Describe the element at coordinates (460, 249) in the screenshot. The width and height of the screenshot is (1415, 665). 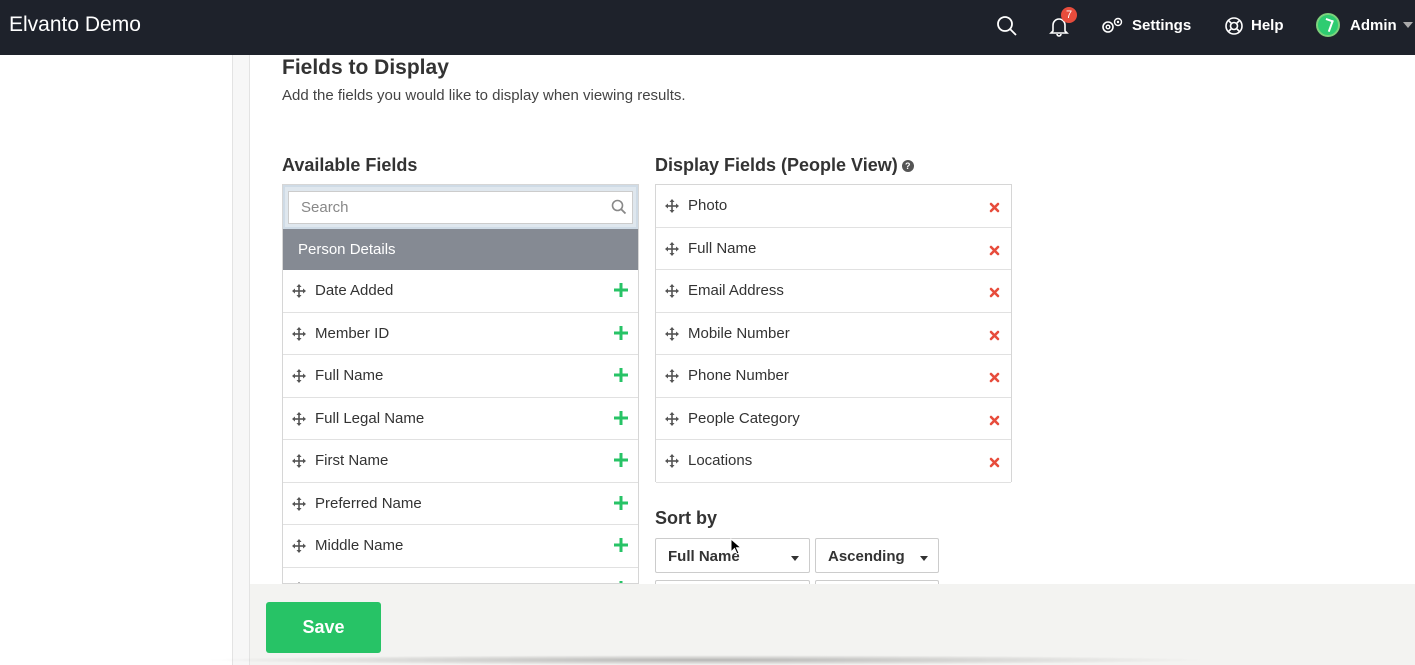
I see `group-header-person-details: Person Details` at that location.